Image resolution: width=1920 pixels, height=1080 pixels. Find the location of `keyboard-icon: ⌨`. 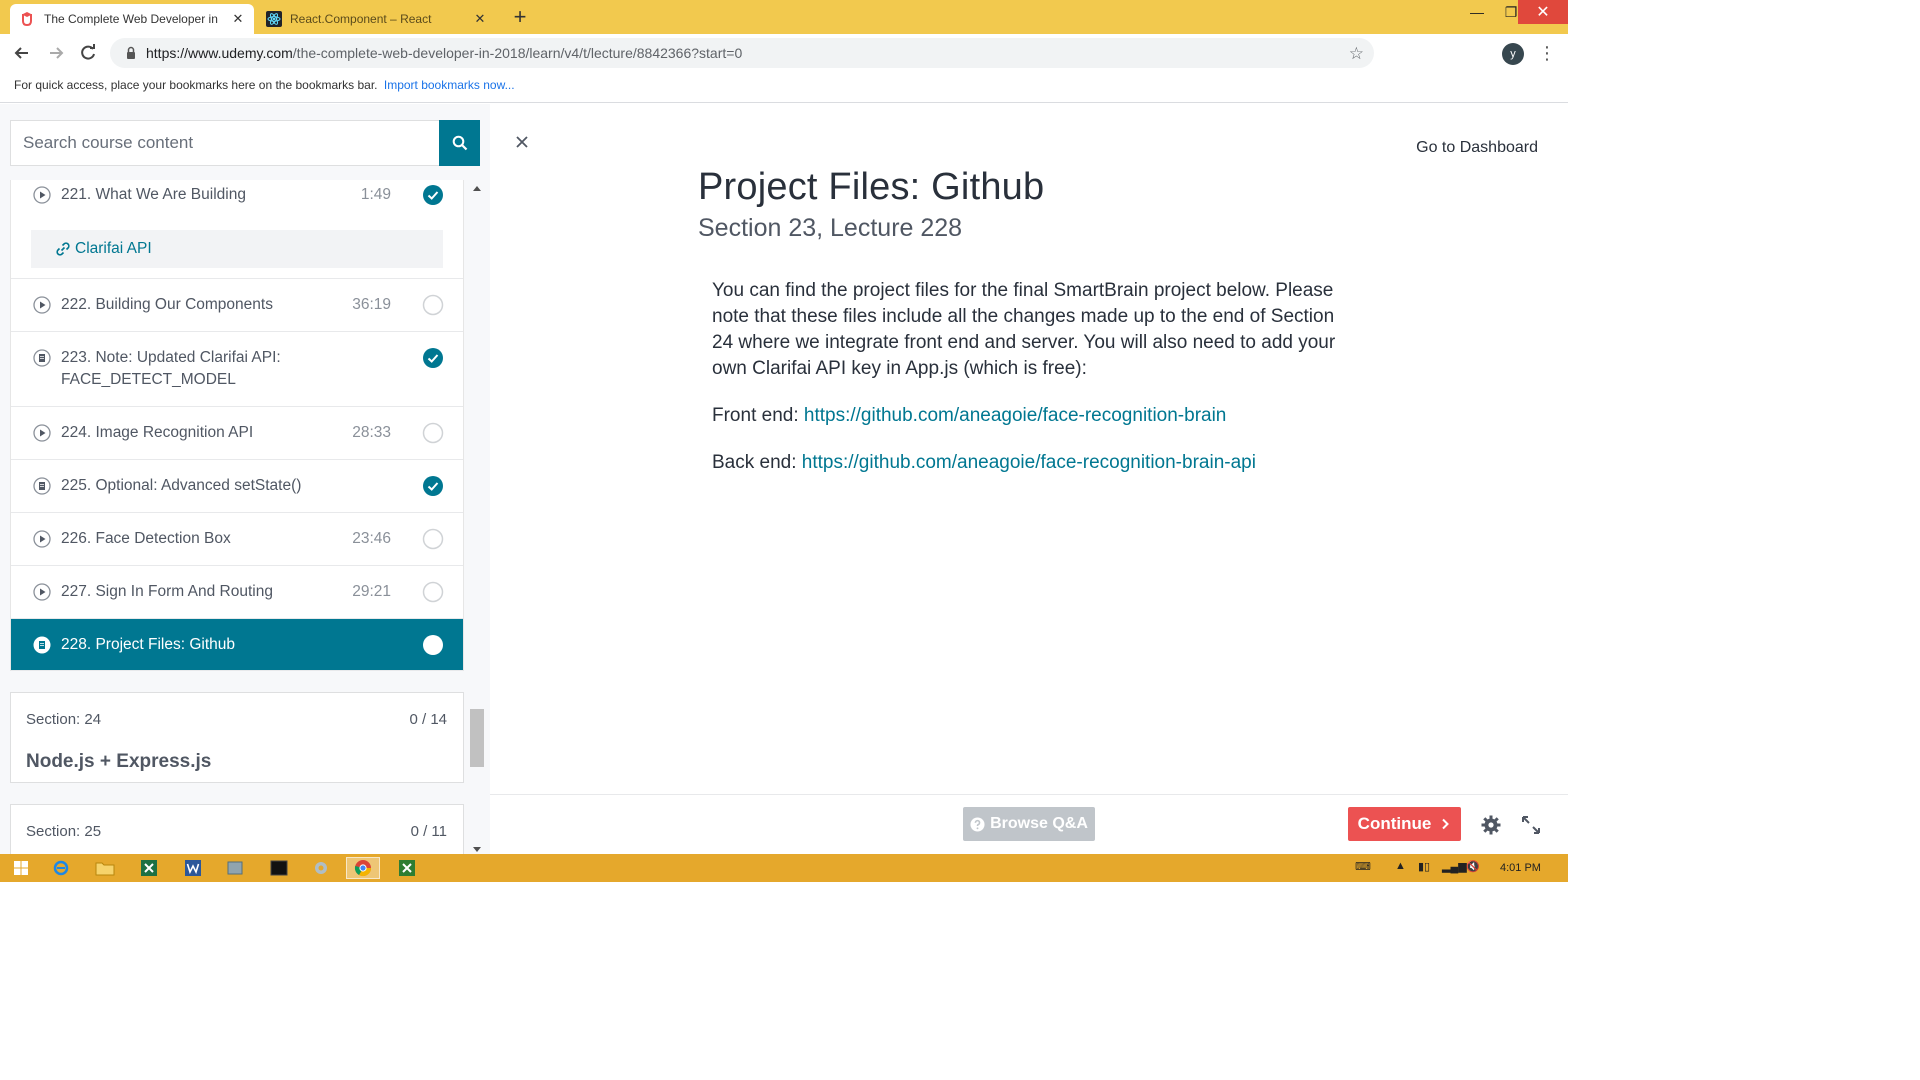

keyboard-icon: ⌨ is located at coordinates (1363, 866).